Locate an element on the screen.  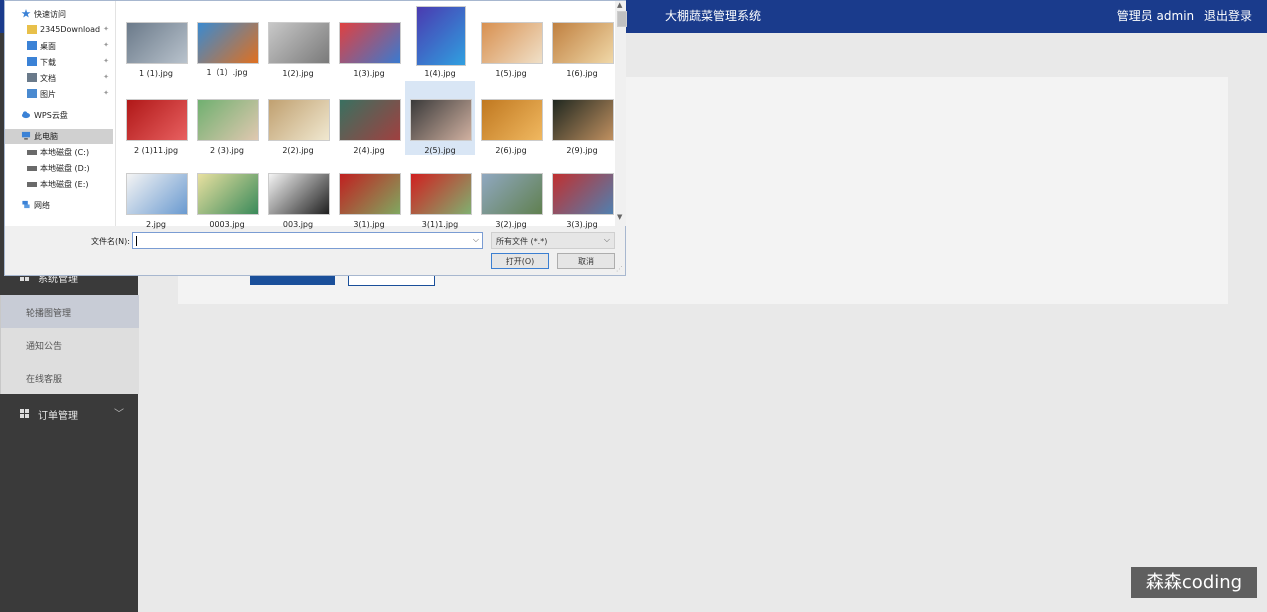
file-item: 2(9).jpg is located at coordinates (582, 118).